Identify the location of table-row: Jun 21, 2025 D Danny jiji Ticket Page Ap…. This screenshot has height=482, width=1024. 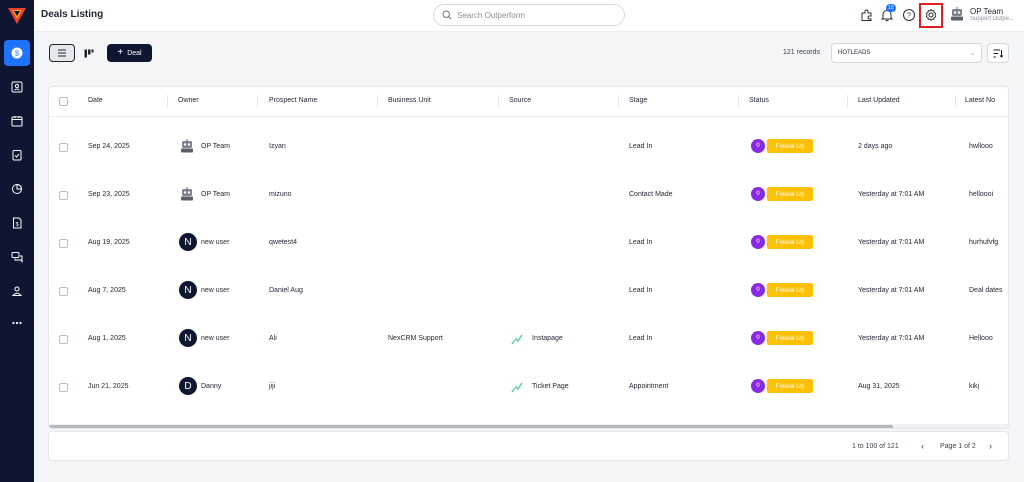
(528, 387).